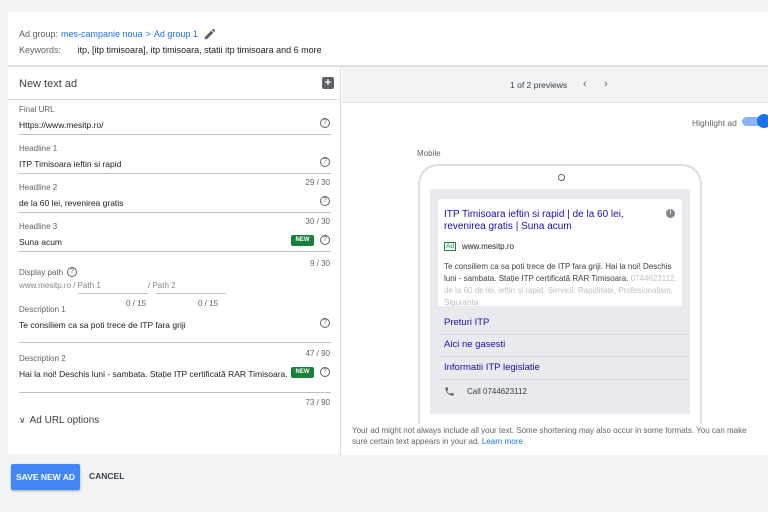  Describe the element at coordinates (714, 123) in the screenshot. I see `highlight-ad-label: Highlight ad` at that location.